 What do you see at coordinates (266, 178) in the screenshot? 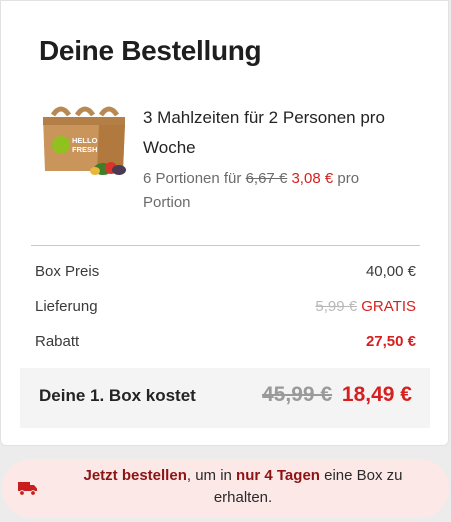
I see `portion-old-price: 6,67 €` at bounding box center [266, 178].